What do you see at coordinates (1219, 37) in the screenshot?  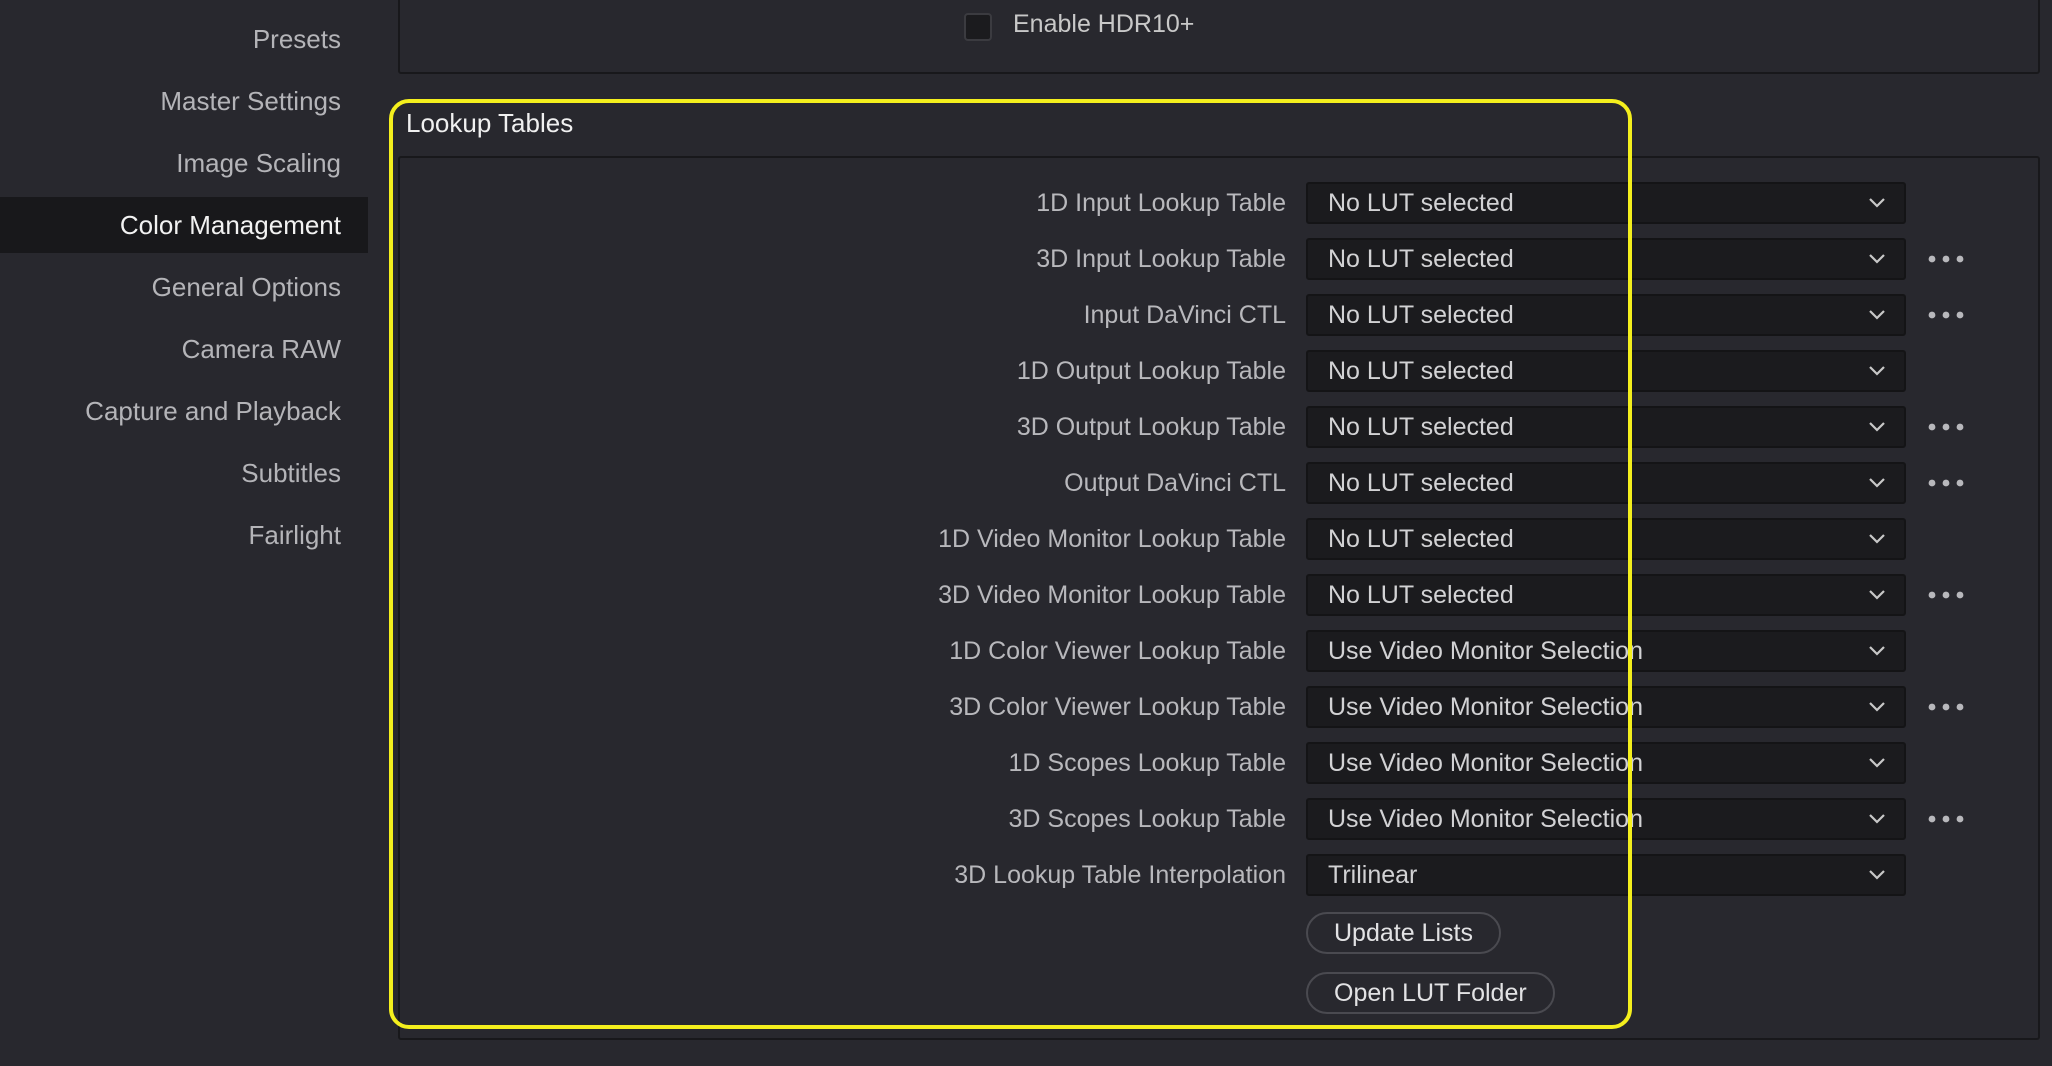 I see `hdr-settings-panel: Enable HDR10+` at bounding box center [1219, 37].